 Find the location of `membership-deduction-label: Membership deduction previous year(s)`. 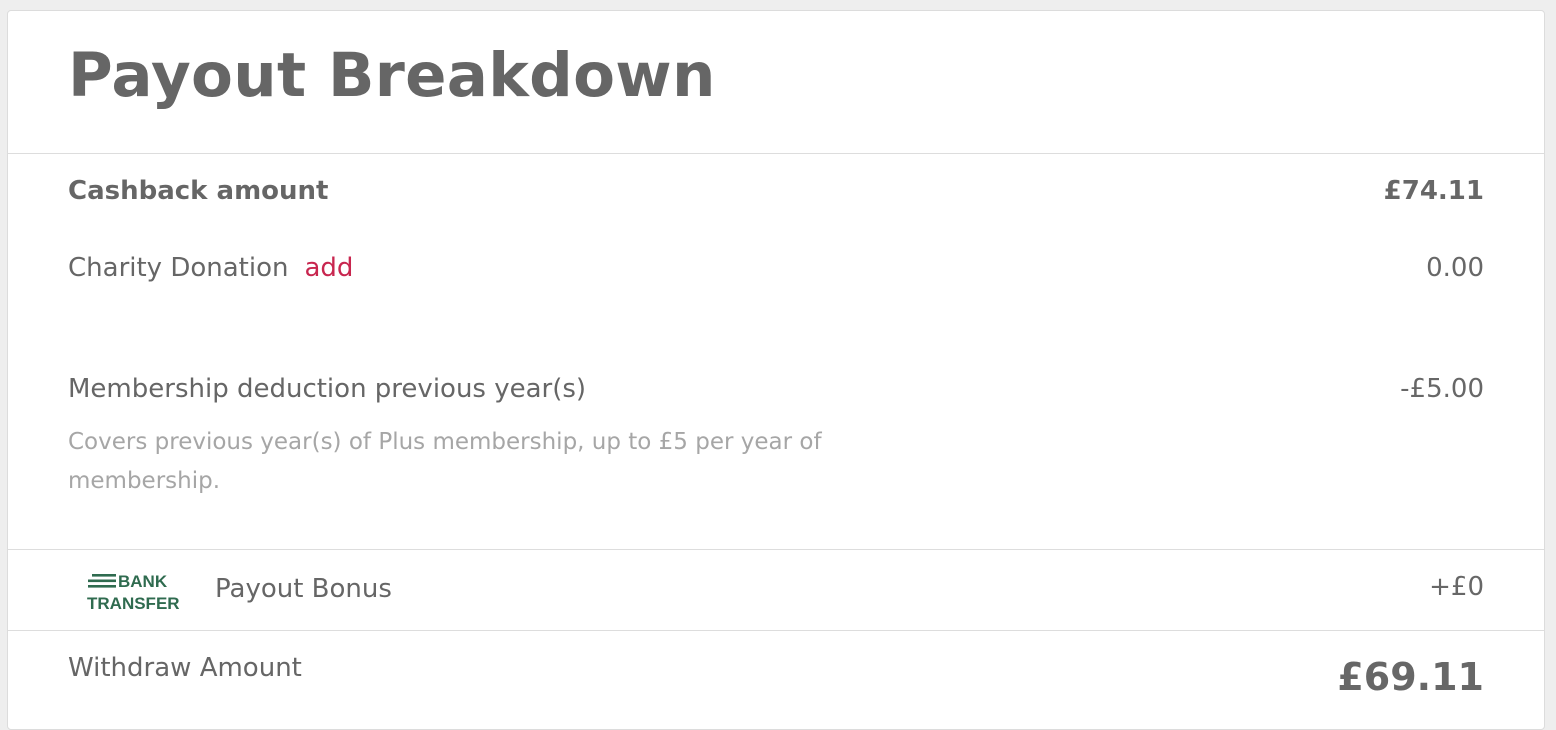

membership-deduction-label: Membership deduction previous year(s) is located at coordinates (327, 389).